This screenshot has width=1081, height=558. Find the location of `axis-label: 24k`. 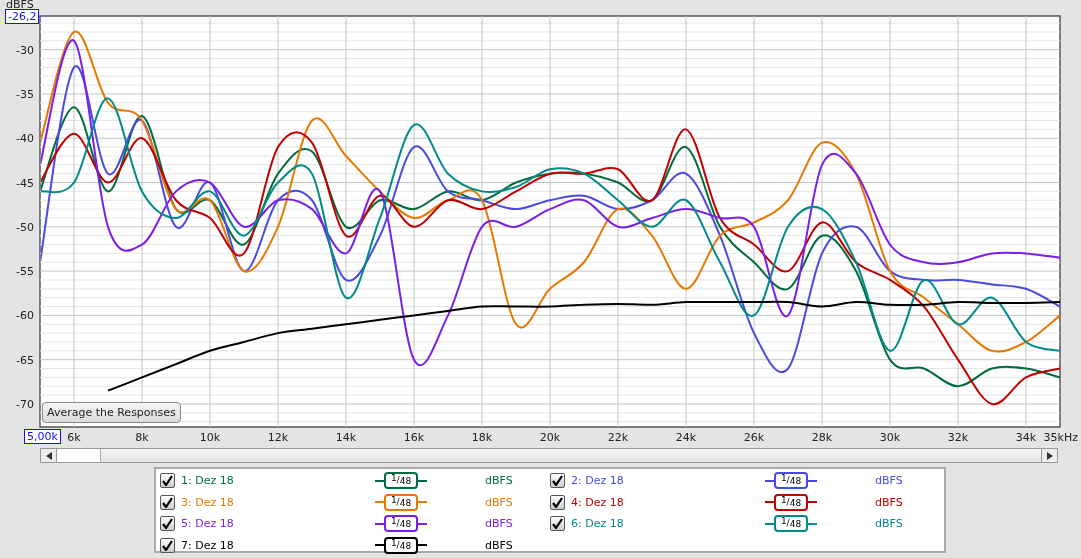

axis-label: 24k is located at coordinates (686, 437).